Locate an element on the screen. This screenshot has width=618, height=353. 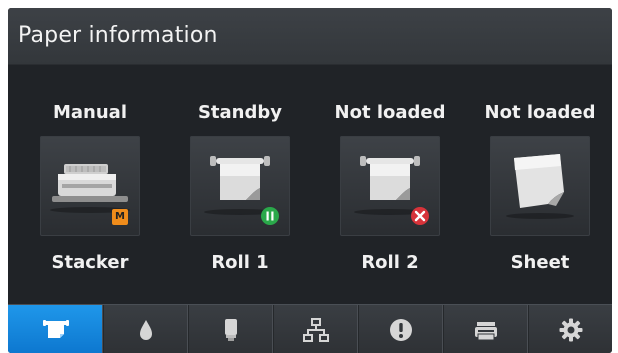
tray-tile-sheet is located at coordinates (540, 186).